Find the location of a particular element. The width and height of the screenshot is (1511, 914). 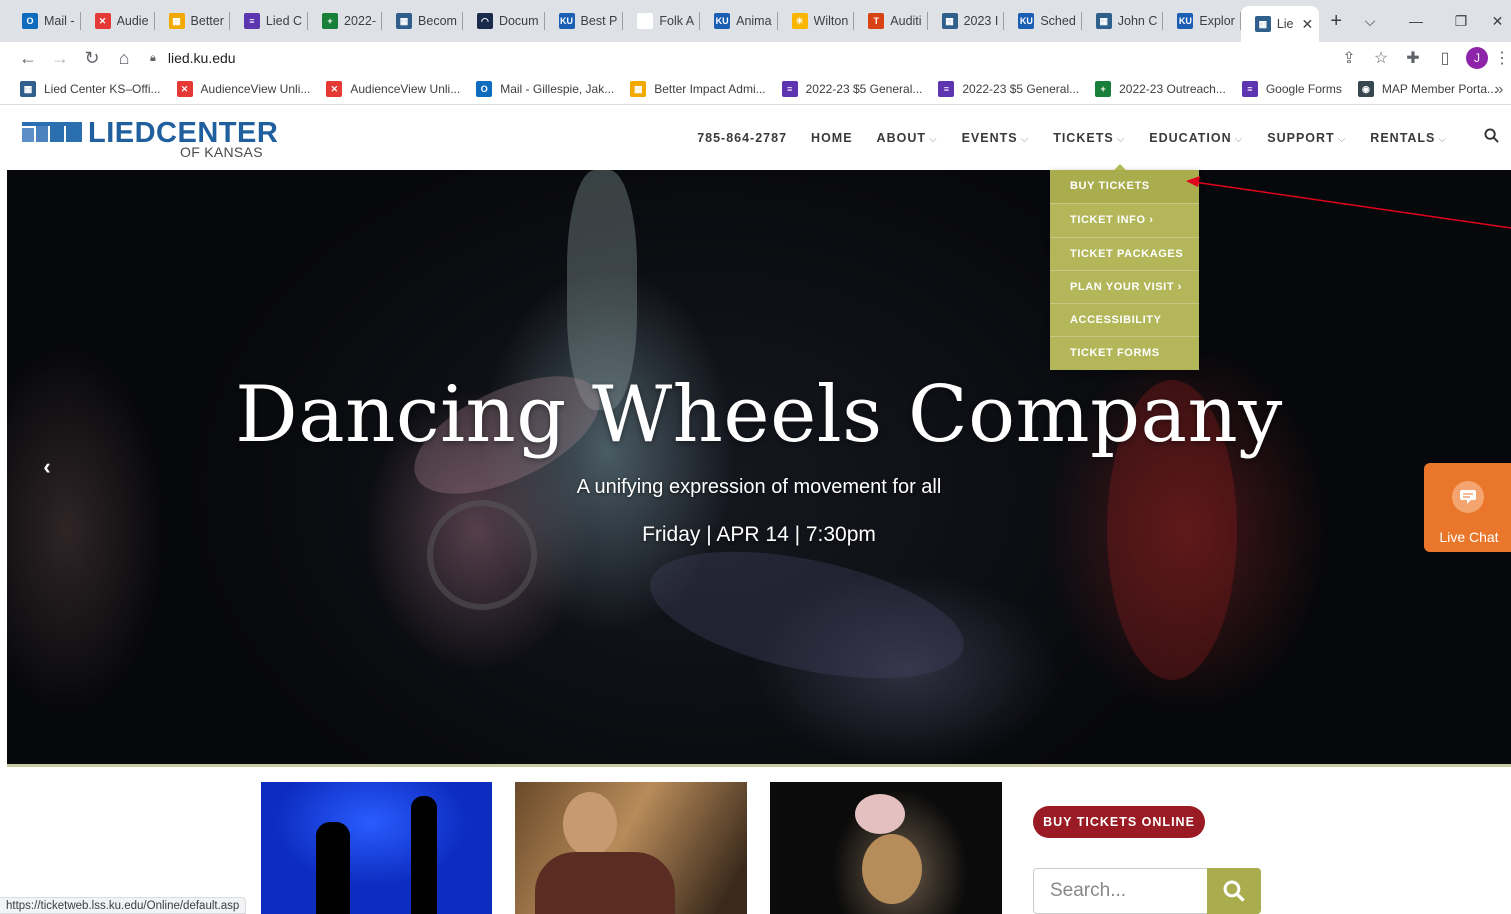

browser-tab: ◠ Docum is located at coordinates (504, 21).